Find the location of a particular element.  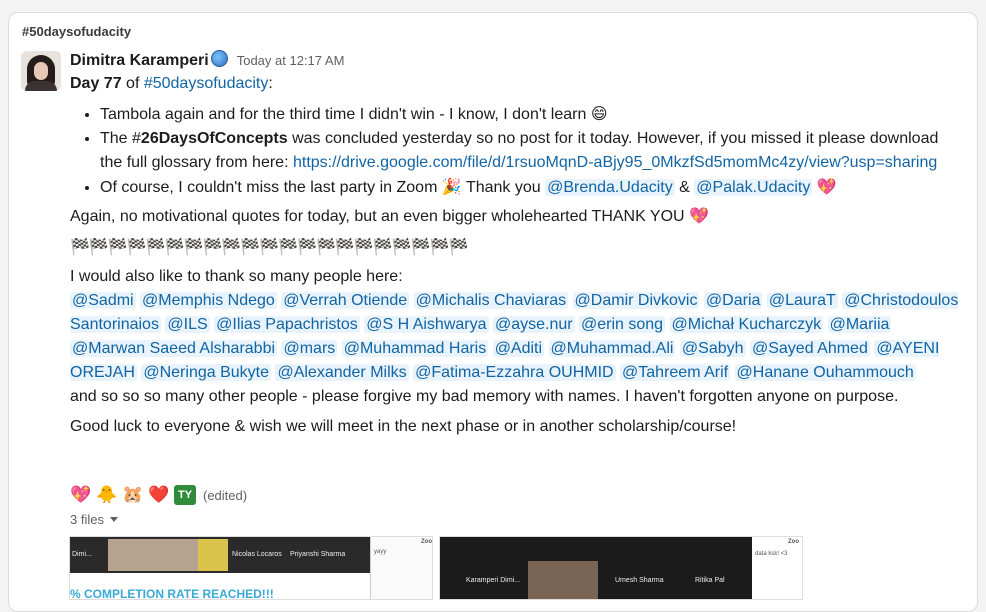

edited-label: (edited) is located at coordinates (225, 495).